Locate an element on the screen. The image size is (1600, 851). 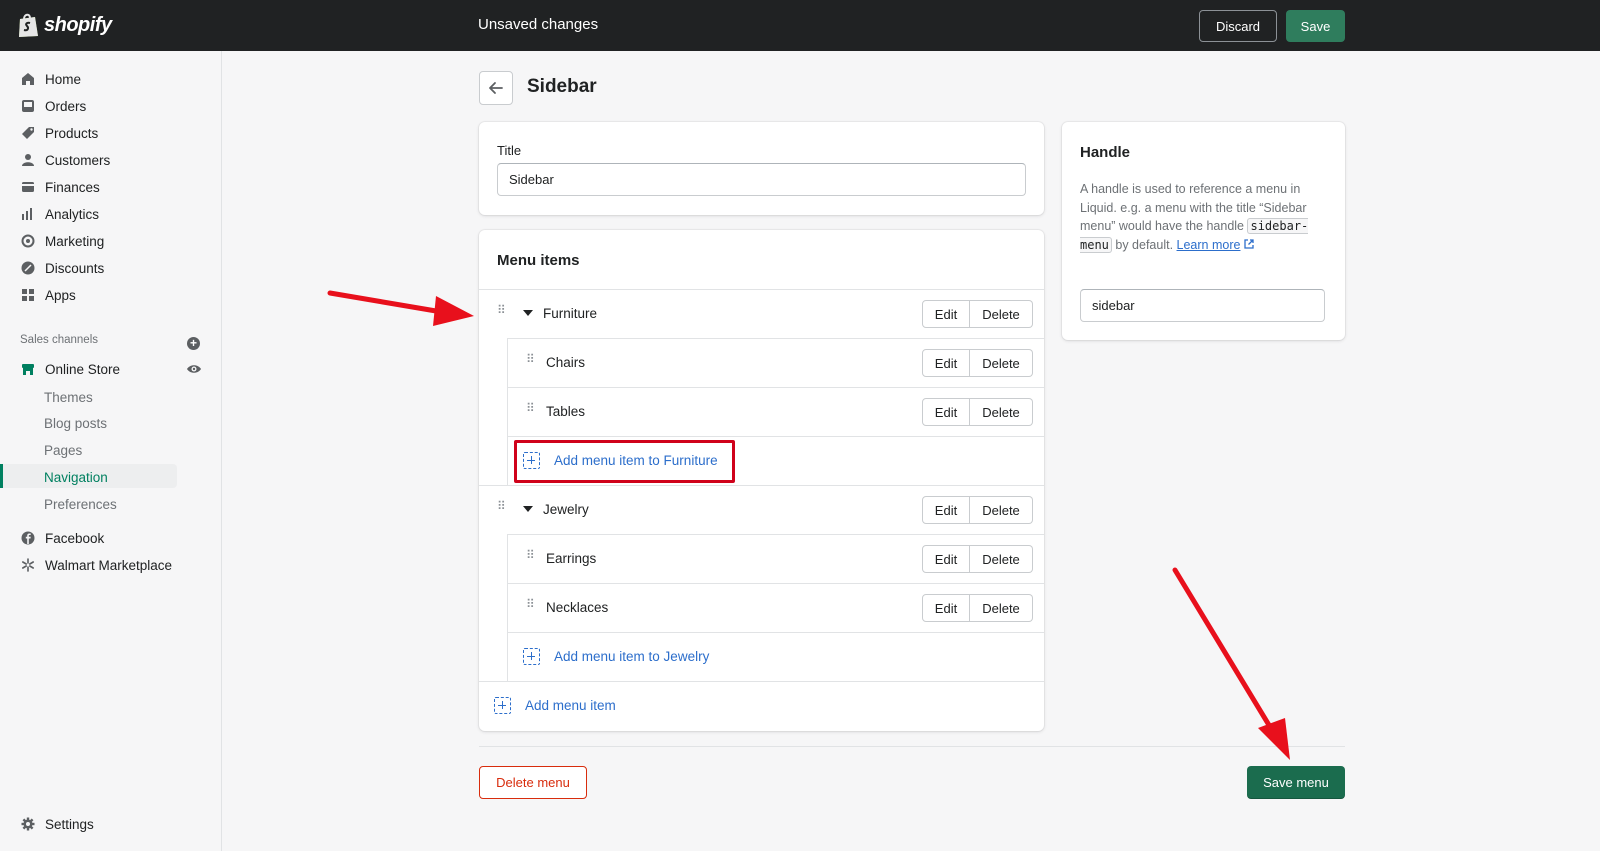
menu-item-label: Necklaces is located at coordinates (577, 607).